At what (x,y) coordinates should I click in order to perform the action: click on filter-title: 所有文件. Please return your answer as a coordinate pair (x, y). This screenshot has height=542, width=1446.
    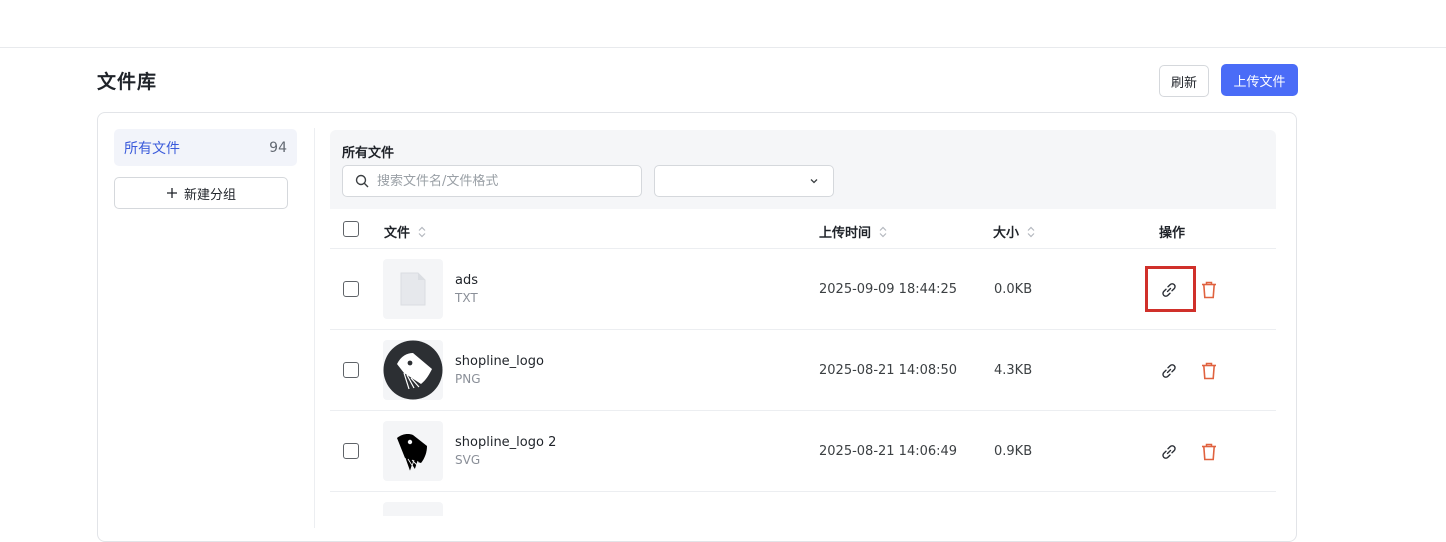
    Looking at the image, I should click on (368, 153).